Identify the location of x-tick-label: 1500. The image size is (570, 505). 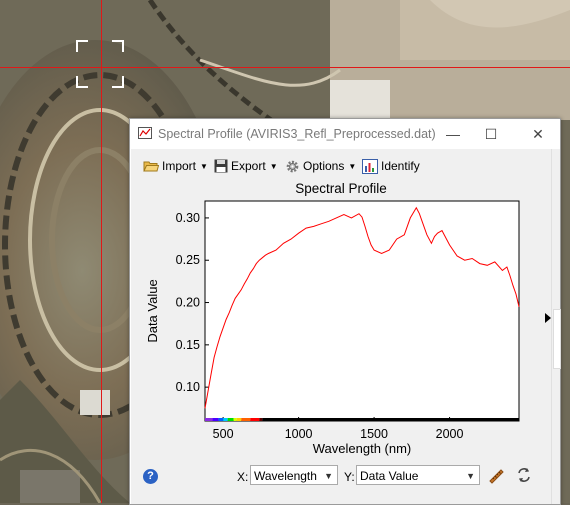
(374, 434).